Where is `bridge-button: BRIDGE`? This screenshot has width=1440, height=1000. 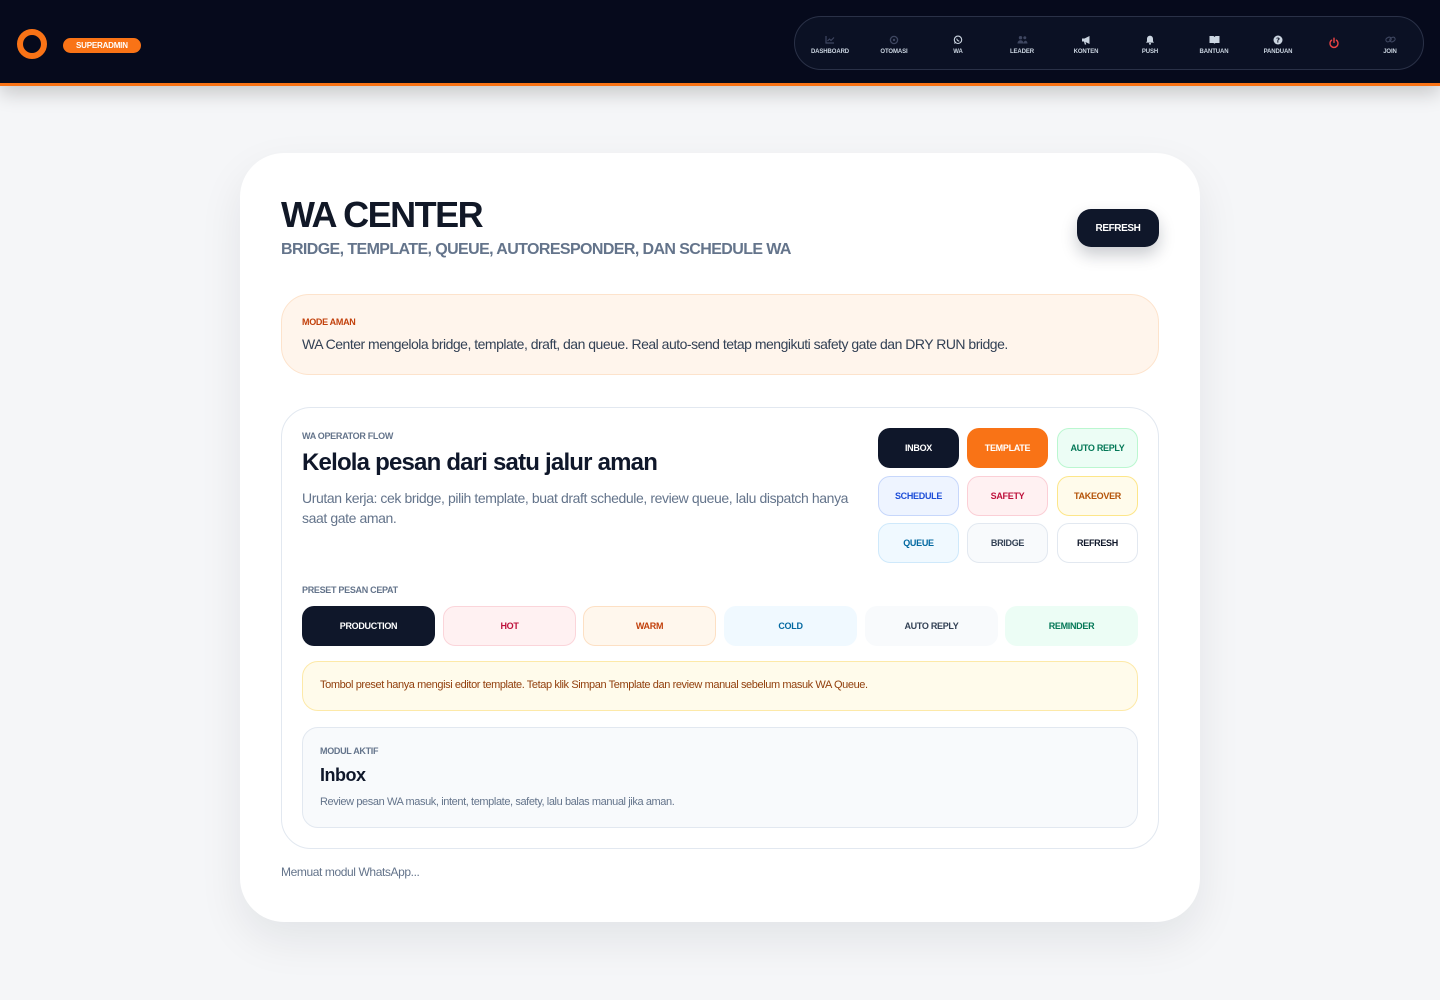 bridge-button: BRIDGE is located at coordinates (1007, 543).